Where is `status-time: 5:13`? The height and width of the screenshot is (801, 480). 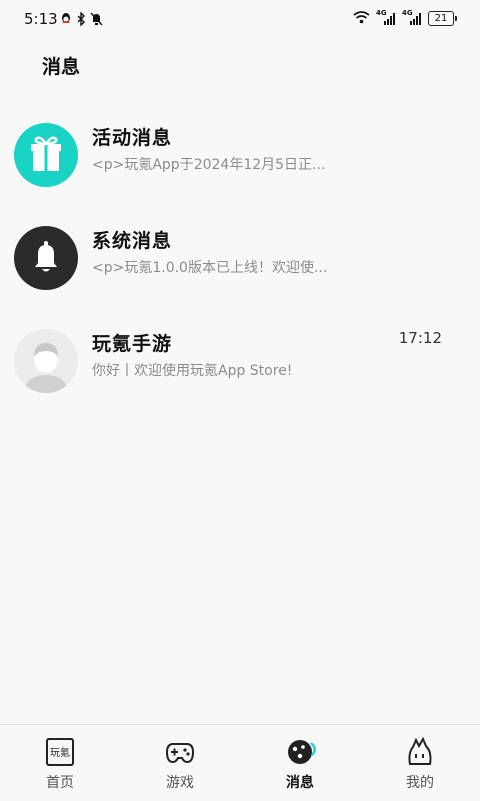
status-time: 5:13 is located at coordinates (41, 19).